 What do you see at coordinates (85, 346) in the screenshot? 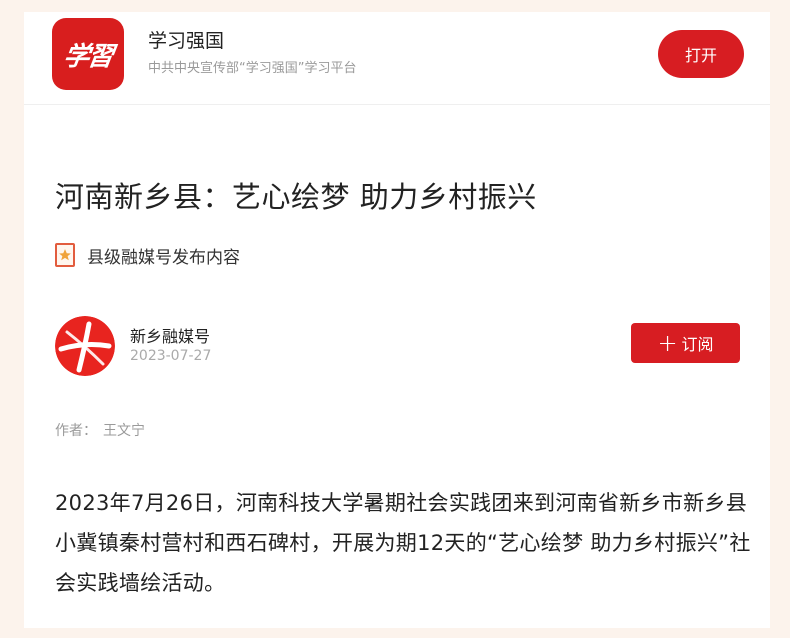
I see `source-avatar` at bounding box center [85, 346].